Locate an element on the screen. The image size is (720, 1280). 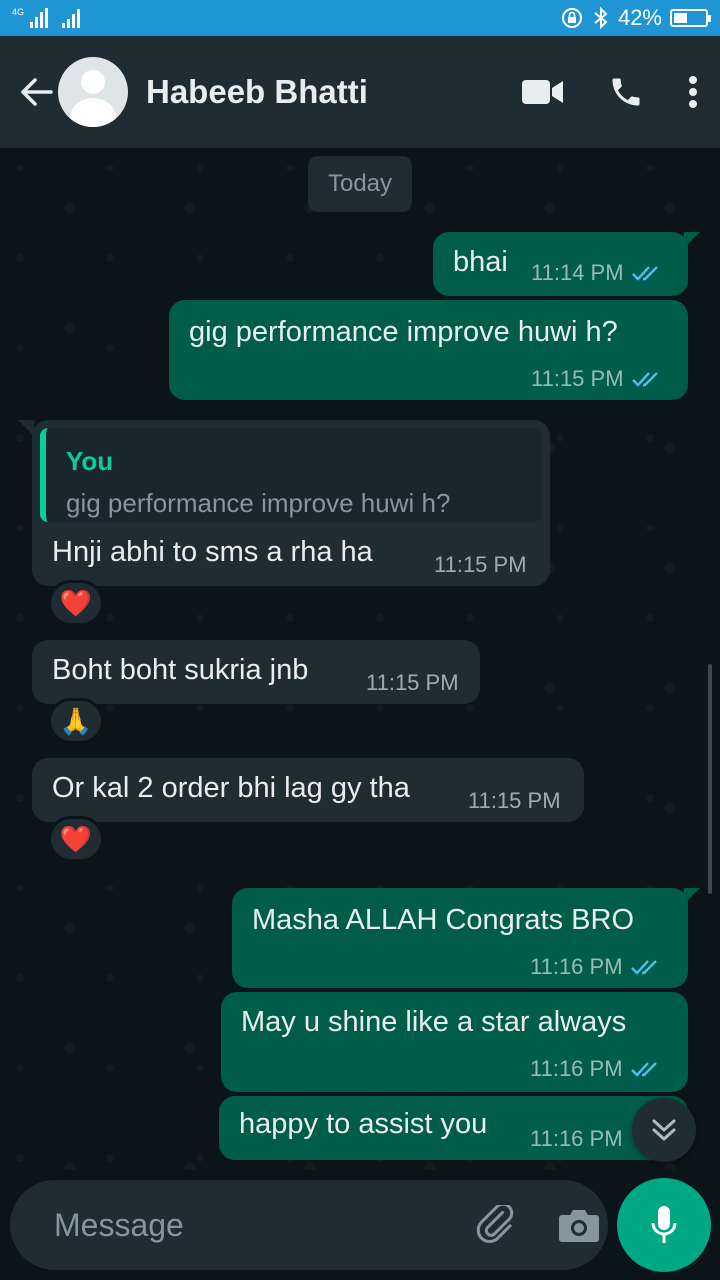
message-bubble-outgoing: happy to assist you 11:16 PM is located at coordinates (453, 1128).